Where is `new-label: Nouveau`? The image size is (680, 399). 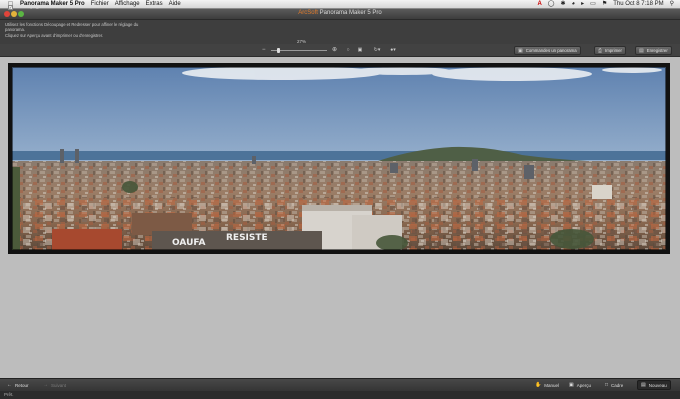 new-label: Nouveau is located at coordinates (657, 385).